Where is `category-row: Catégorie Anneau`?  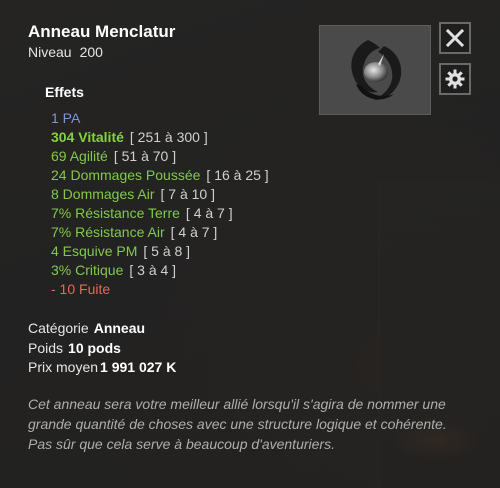 category-row: Catégorie Anneau is located at coordinates (86, 328).